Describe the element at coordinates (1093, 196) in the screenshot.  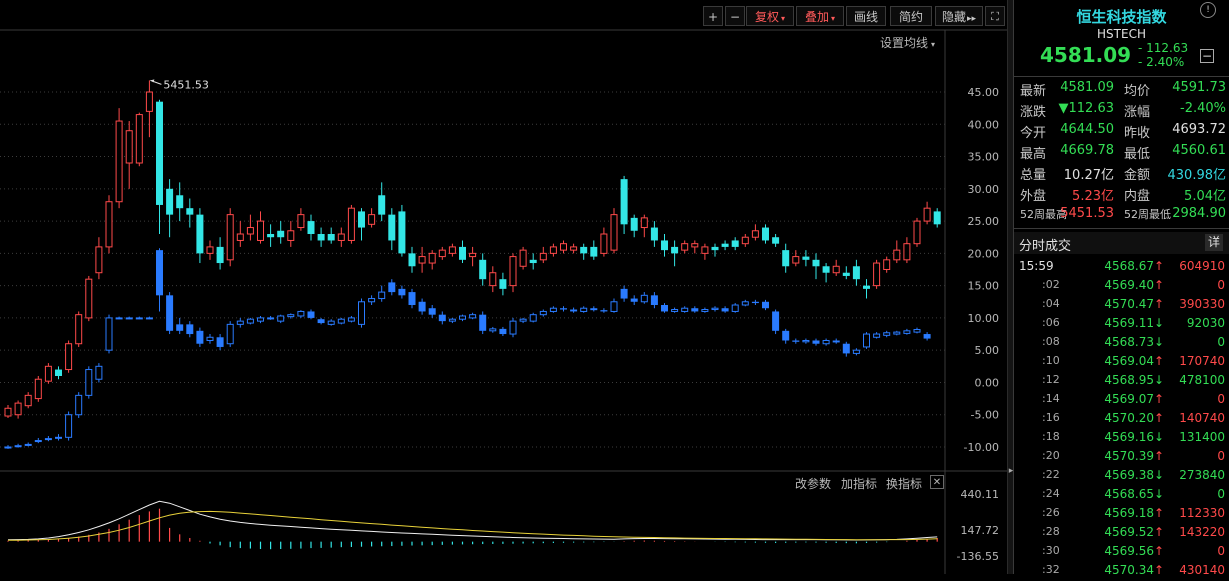
I see `quote-value: 5.23亿` at that location.